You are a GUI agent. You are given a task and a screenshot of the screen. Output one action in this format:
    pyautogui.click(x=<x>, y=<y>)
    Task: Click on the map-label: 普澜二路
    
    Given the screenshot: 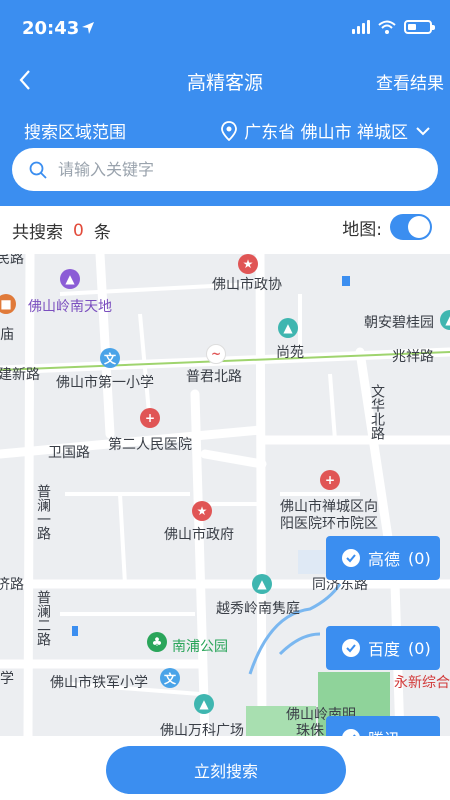 What is the action you would take?
    pyautogui.click(x=43, y=618)
    